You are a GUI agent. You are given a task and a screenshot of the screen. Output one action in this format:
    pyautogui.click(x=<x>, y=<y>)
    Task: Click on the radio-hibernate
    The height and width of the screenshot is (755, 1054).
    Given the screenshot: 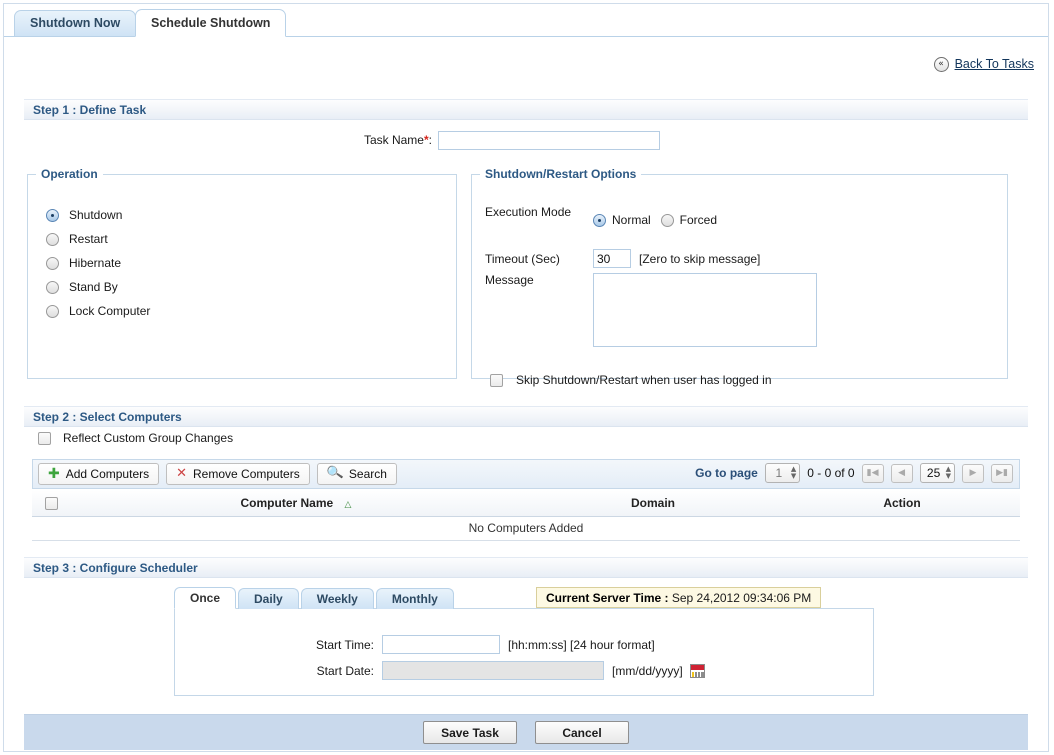 What is the action you would take?
    pyautogui.click(x=52, y=263)
    